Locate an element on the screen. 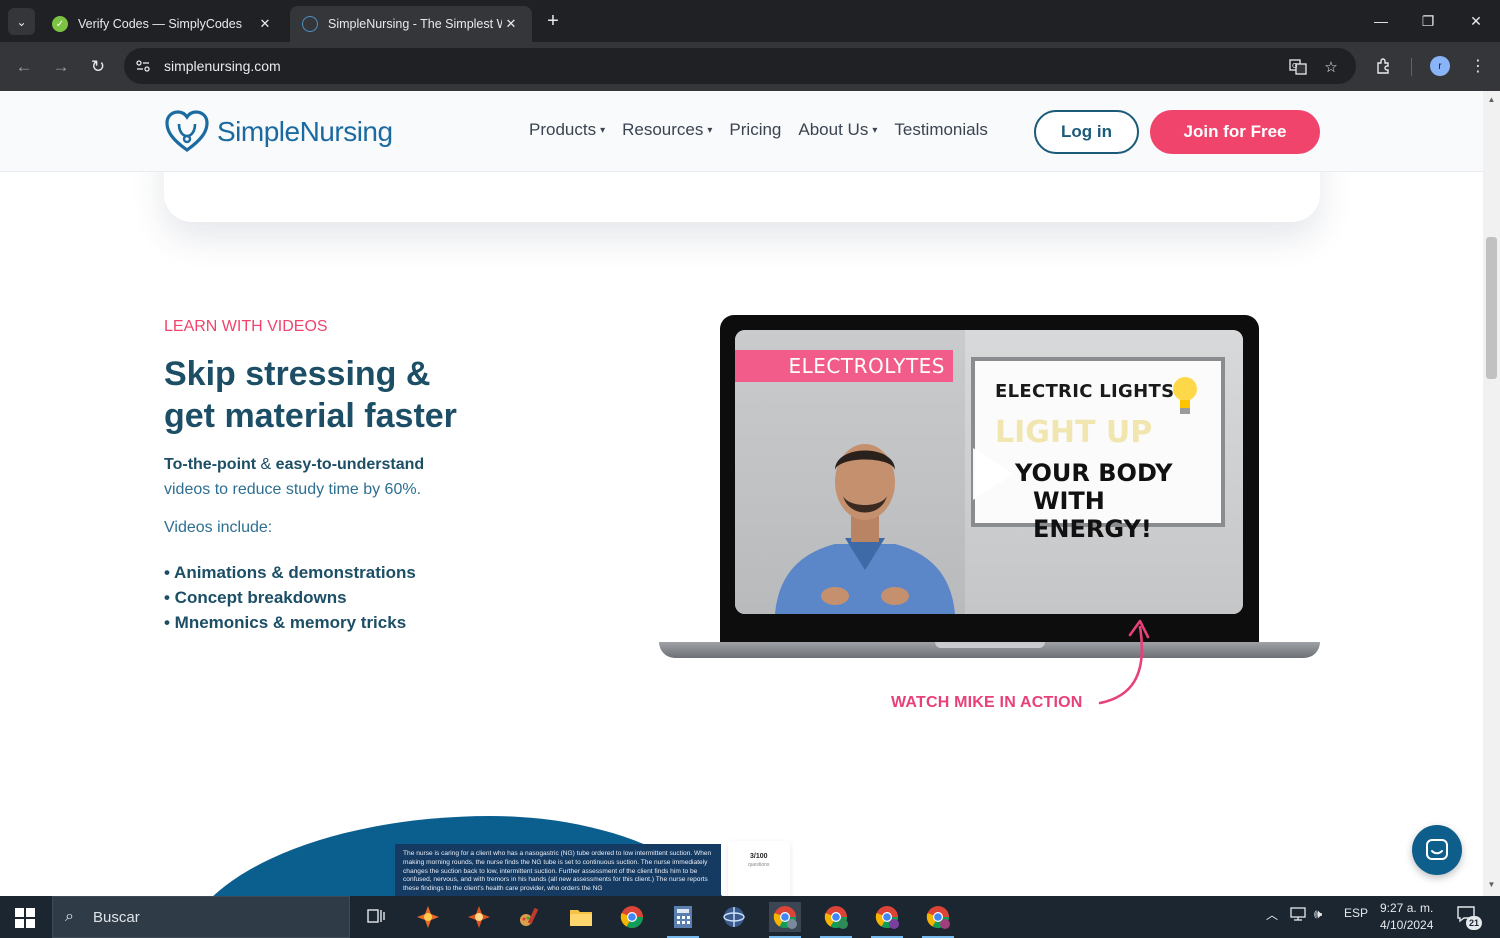 The height and width of the screenshot is (938, 1500). restore-icon: ❐ is located at coordinates (1428, 21).